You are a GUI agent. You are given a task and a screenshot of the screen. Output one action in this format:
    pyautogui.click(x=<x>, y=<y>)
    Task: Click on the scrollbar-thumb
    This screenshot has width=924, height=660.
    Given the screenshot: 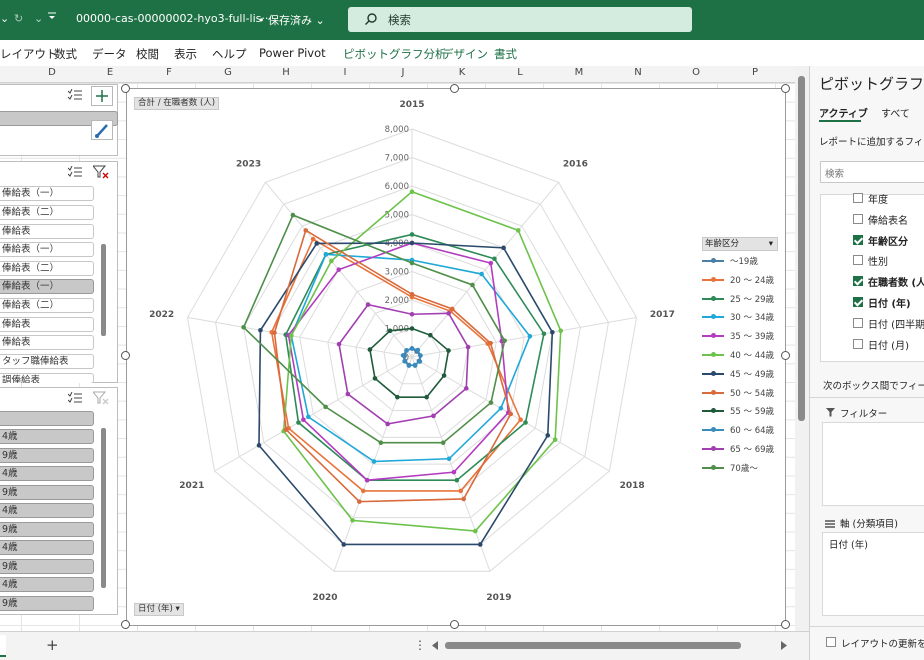 What is the action you would take?
    pyautogui.click(x=801, y=248)
    